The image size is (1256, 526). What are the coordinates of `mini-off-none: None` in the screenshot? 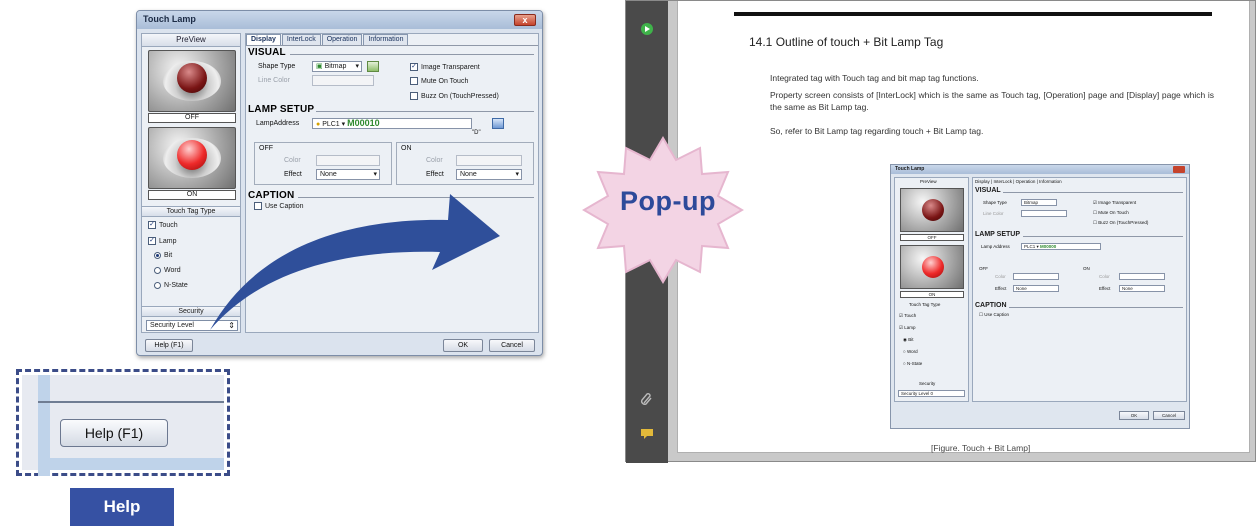 It's located at (1036, 288).